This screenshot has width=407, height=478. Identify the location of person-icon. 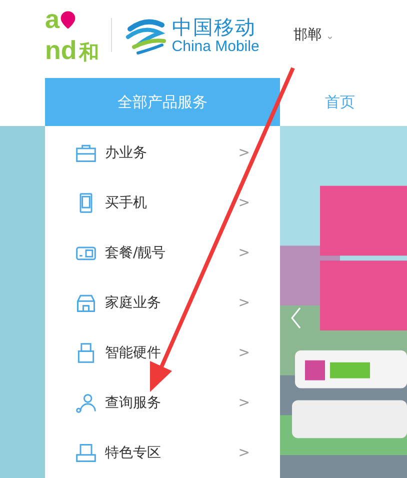
(86, 403).